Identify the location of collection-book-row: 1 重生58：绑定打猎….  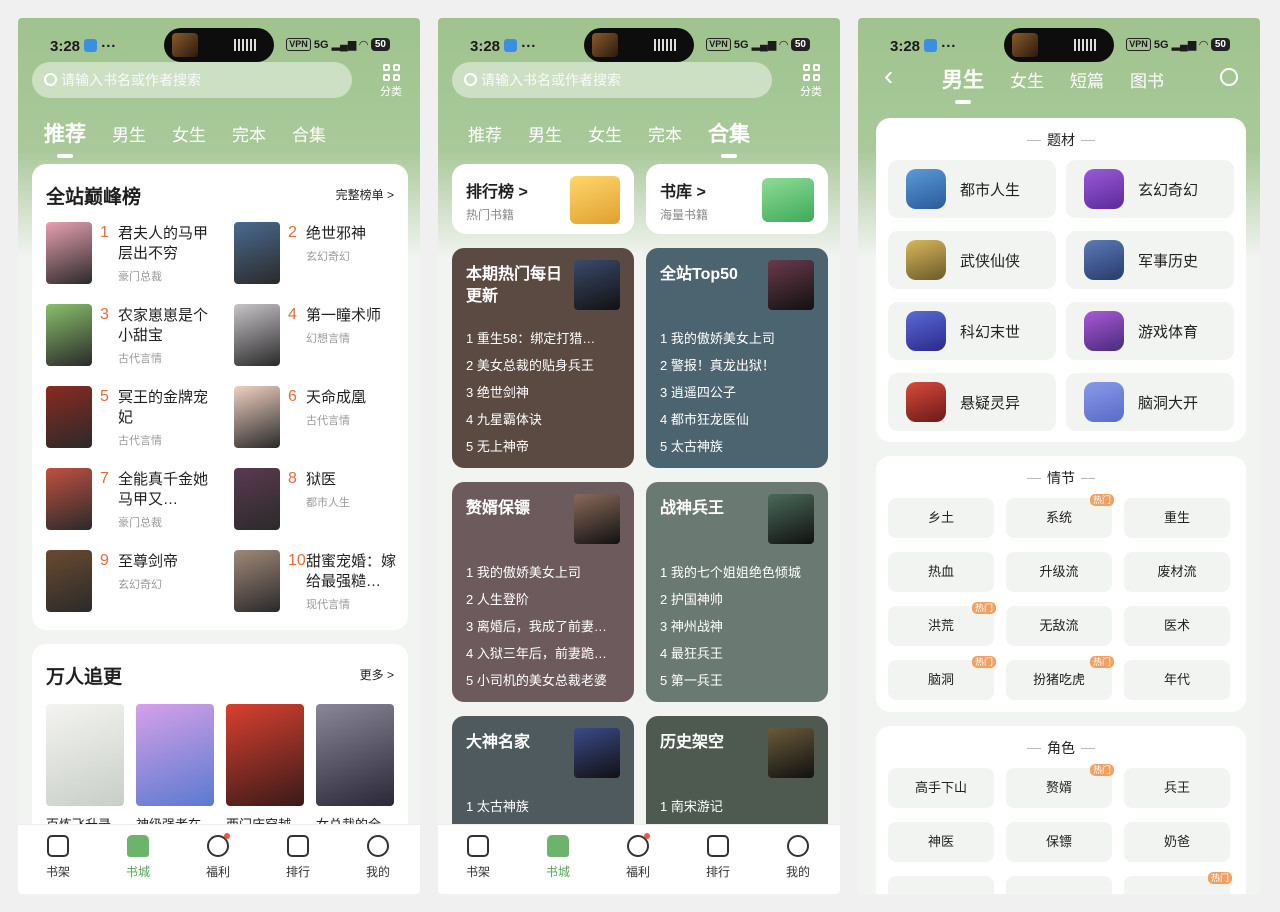
(544, 337).